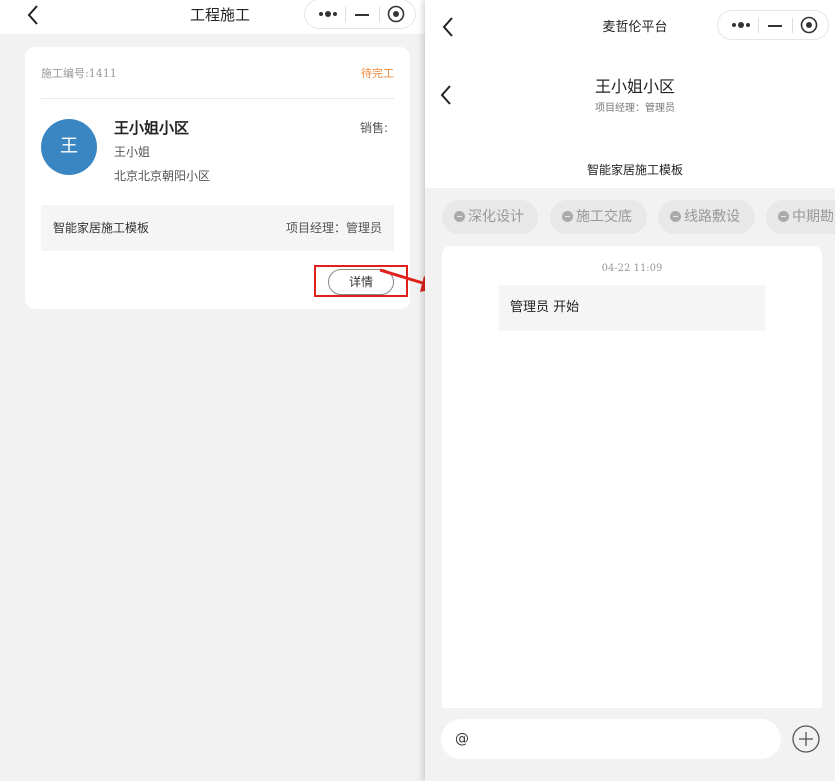  What do you see at coordinates (79, 73) in the screenshot?
I see `construction-number: 施工编号:1411` at bounding box center [79, 73].